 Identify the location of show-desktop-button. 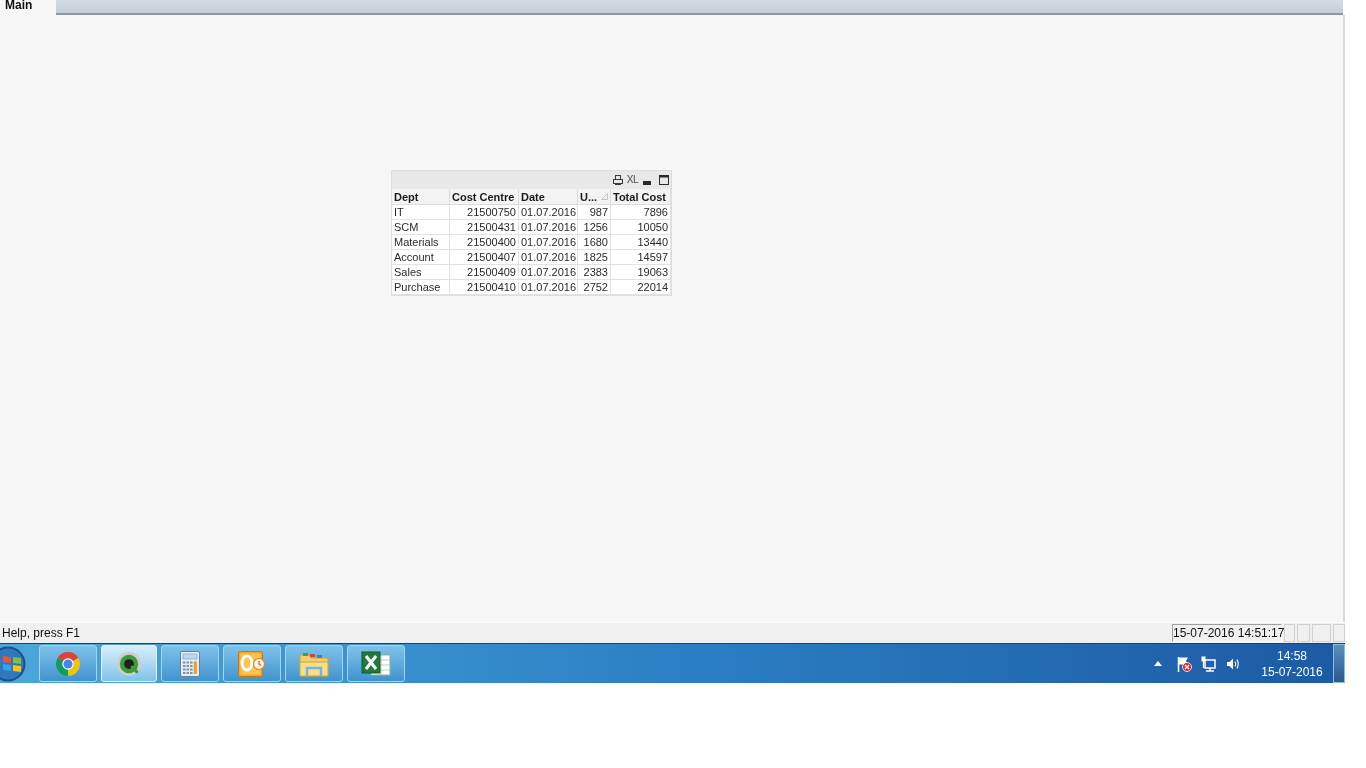
(1339, 663).